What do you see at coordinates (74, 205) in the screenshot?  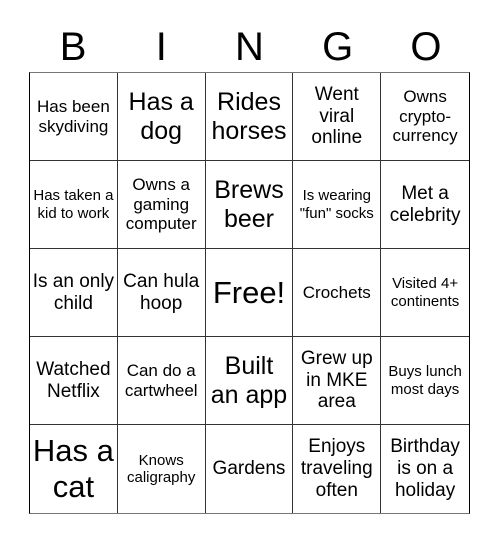 I see `bingo-cell: Has taken a kid to work` at bounding box center [74, 205].